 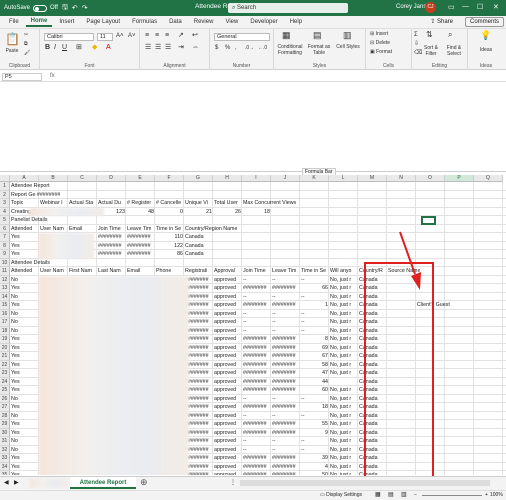 I want to click on find-select-icon: ⌕, so click(x=450, y=35).